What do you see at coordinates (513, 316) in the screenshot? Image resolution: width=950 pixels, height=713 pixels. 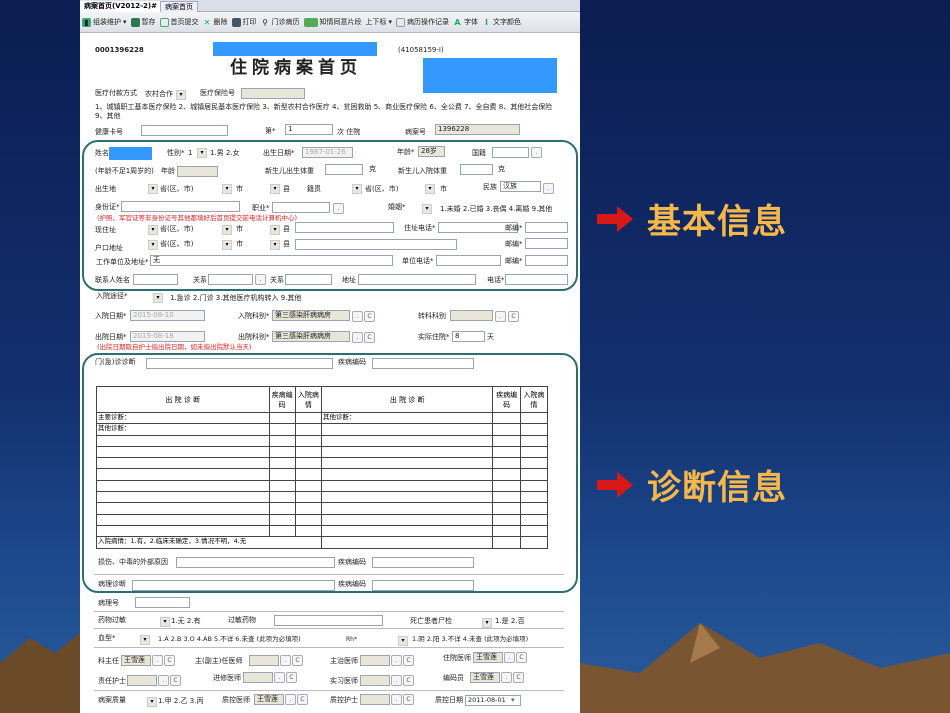 I see `transfer-dept-clear-button: C` at bounding box center [513, 316].